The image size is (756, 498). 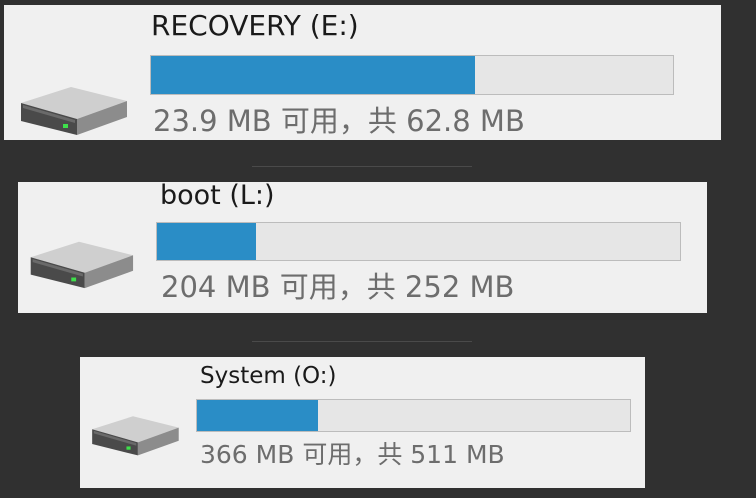 I want to click on drive-name: RECOVERY (E:), so click(x=255, y=25).